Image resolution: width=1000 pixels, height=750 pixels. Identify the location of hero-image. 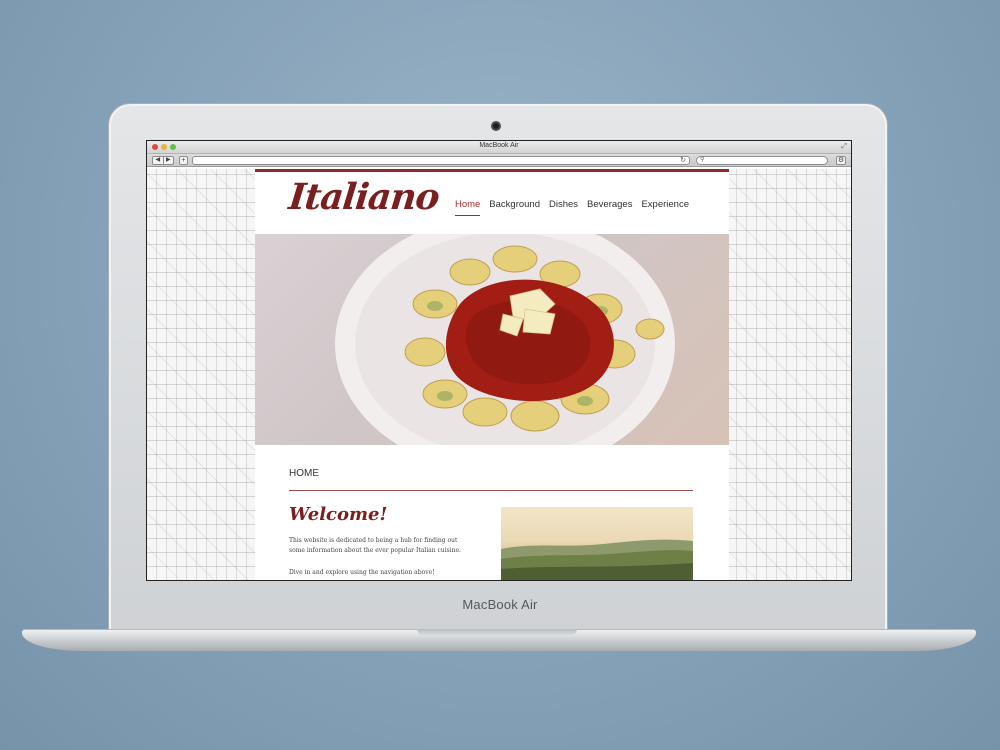
(492, 339).